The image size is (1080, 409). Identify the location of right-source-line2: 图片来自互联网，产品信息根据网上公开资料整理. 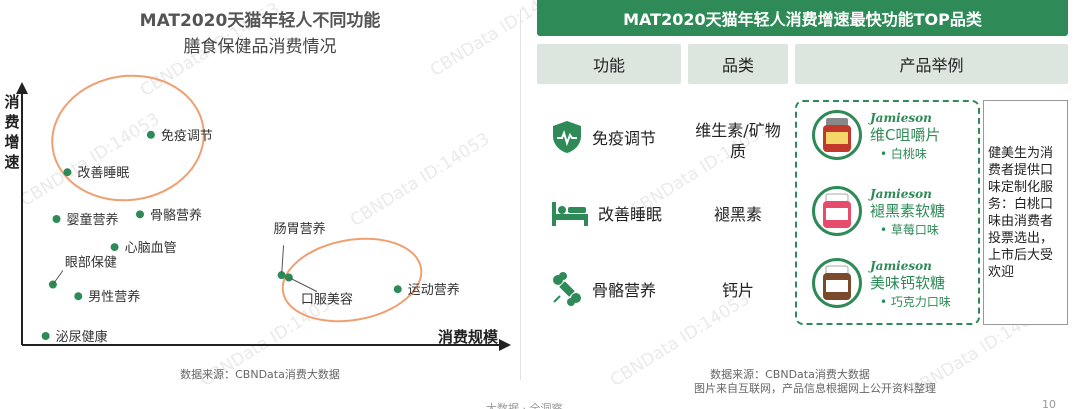
(815, 388).